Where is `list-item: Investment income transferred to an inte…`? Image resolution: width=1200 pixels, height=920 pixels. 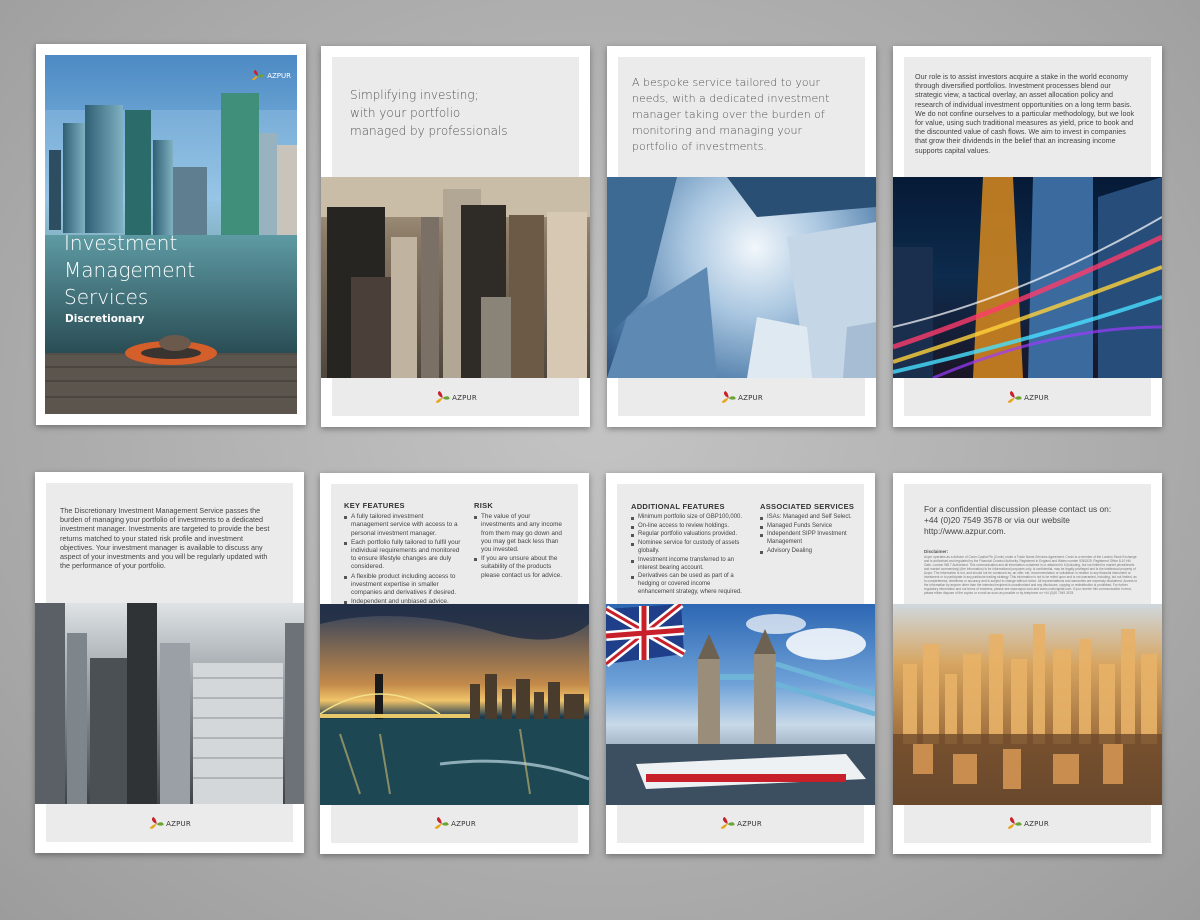 list-item: Investment income transferred to an inte… is located at coordinates (688, 565).